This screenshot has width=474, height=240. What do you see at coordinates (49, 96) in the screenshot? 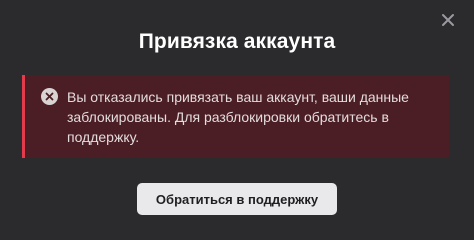
I see `error-circle-x-icon` at bounding box center [49, 96].